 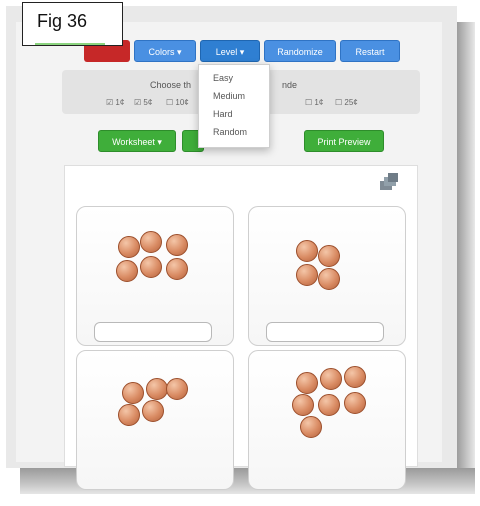 I want to click on print-preview-button-label: Print Preview, so click(x=344, y=142).